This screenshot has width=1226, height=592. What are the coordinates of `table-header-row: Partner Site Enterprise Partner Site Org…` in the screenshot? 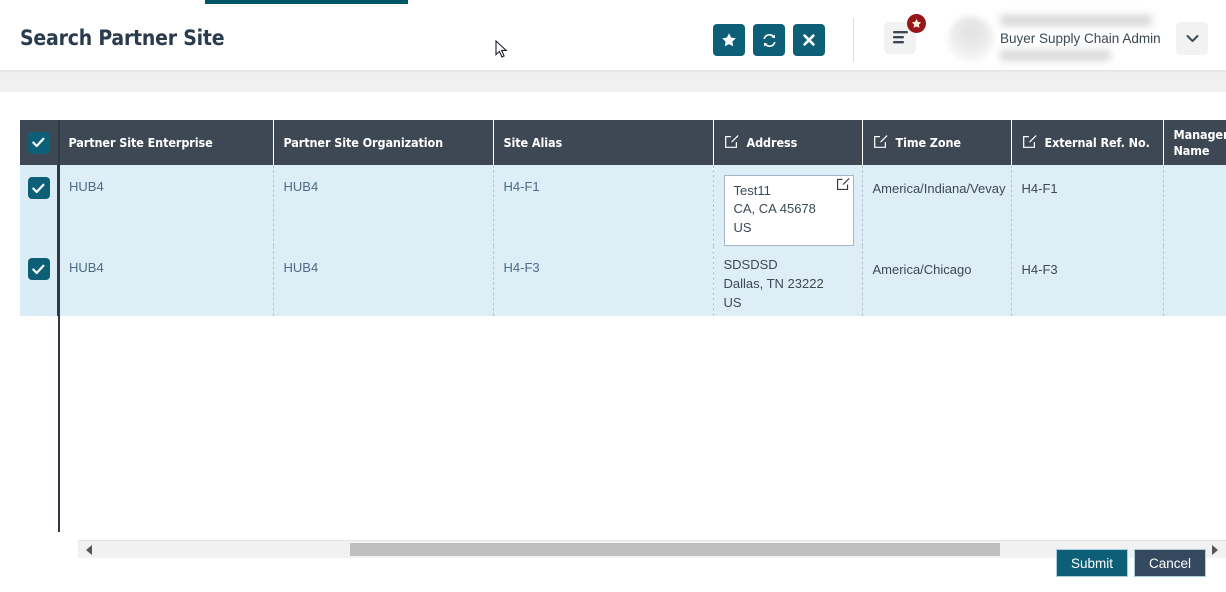 It's located at (623, 142).